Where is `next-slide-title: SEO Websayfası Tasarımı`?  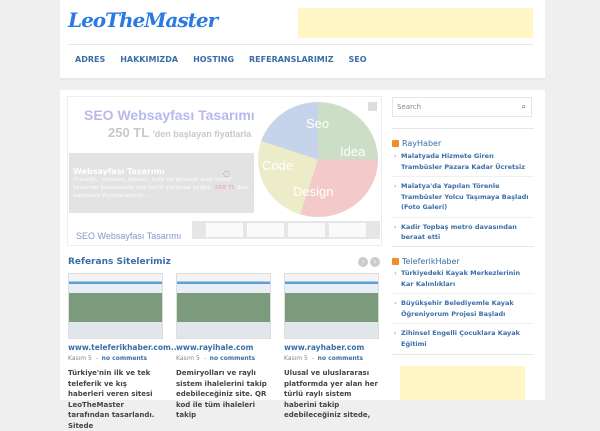
next-slide-title: SEO Websayfası Tasarımı is located at coordinates (129, 236).